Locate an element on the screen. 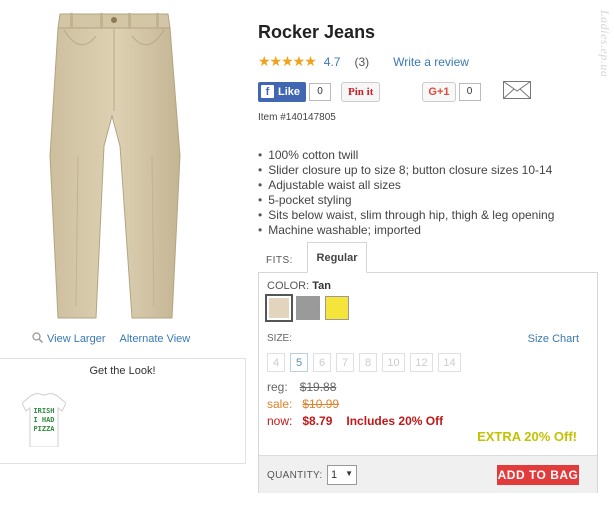 This screenshot has width=614, height=517. pinterest-button: Pin it is located at coordinates (361, 91).